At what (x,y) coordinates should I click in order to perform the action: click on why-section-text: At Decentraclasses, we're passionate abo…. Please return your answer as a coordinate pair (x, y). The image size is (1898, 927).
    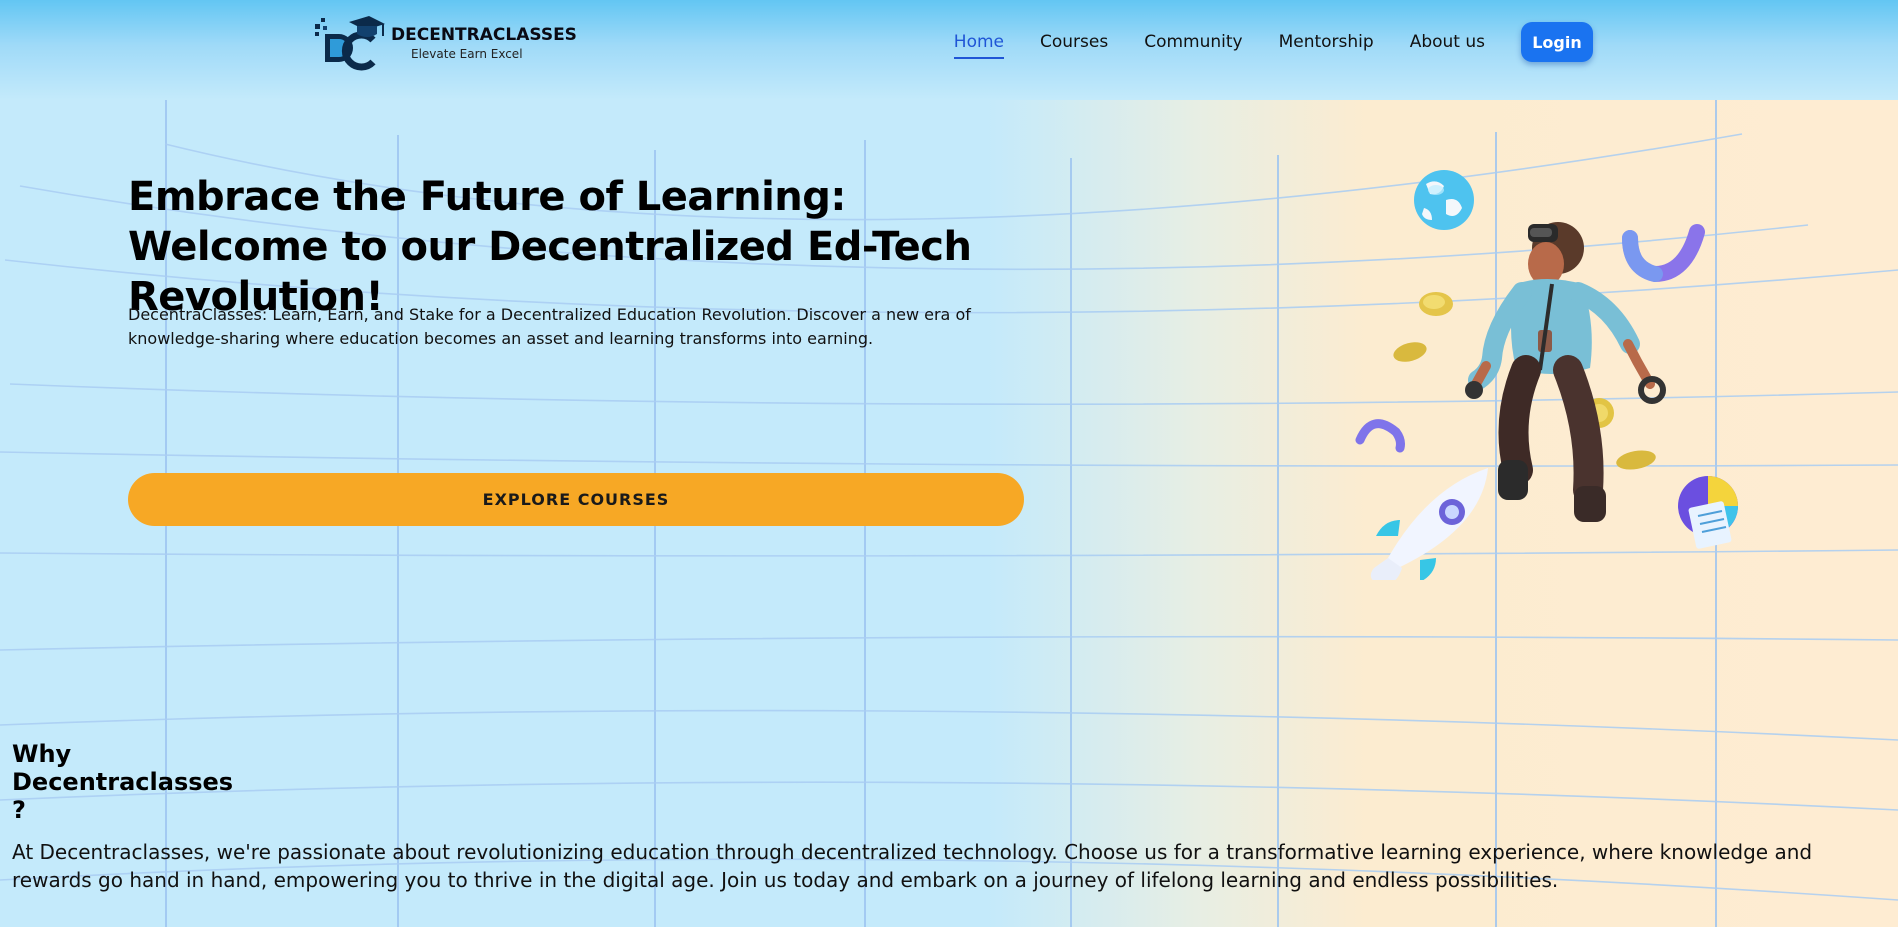
    Looking at the image, I should click on (912, 866).